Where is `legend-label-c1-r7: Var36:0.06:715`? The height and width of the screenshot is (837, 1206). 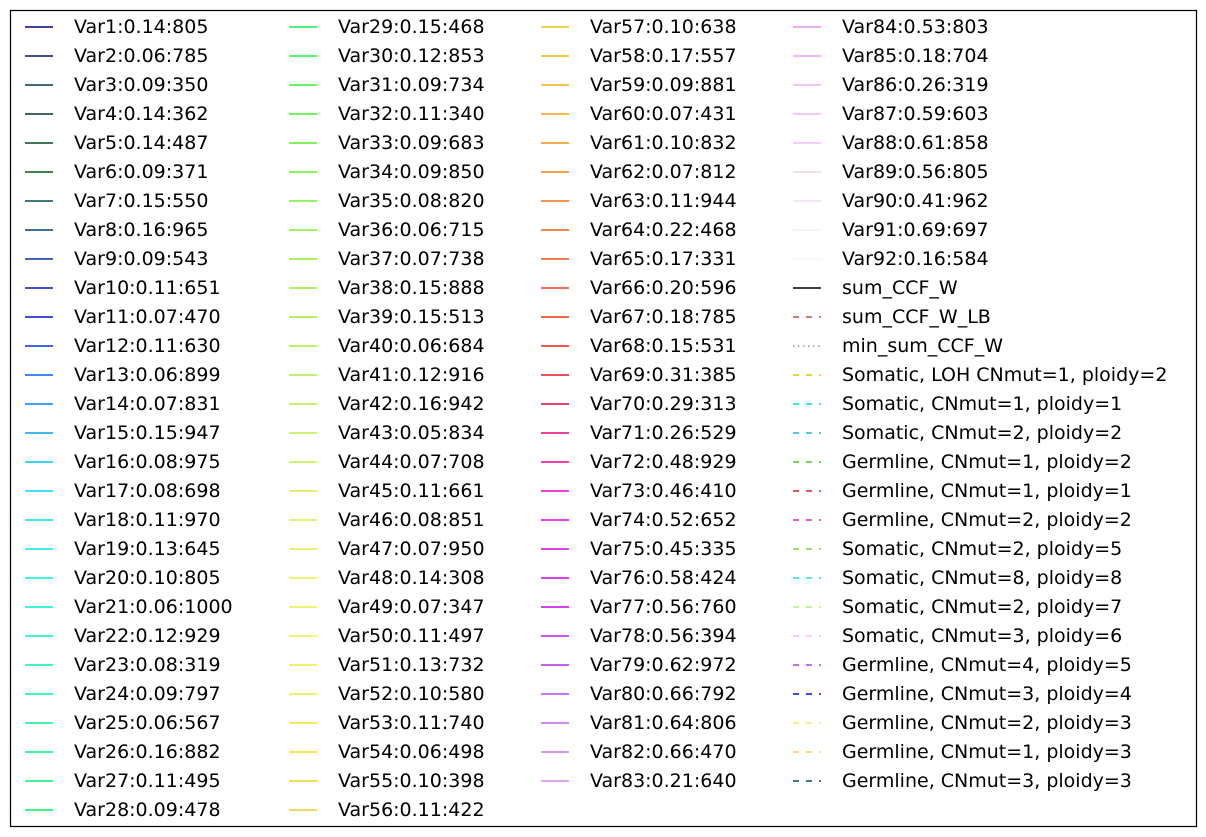 legend-label-c1-r7: Var36:0.06:715 is located at coordinates (411, 230).